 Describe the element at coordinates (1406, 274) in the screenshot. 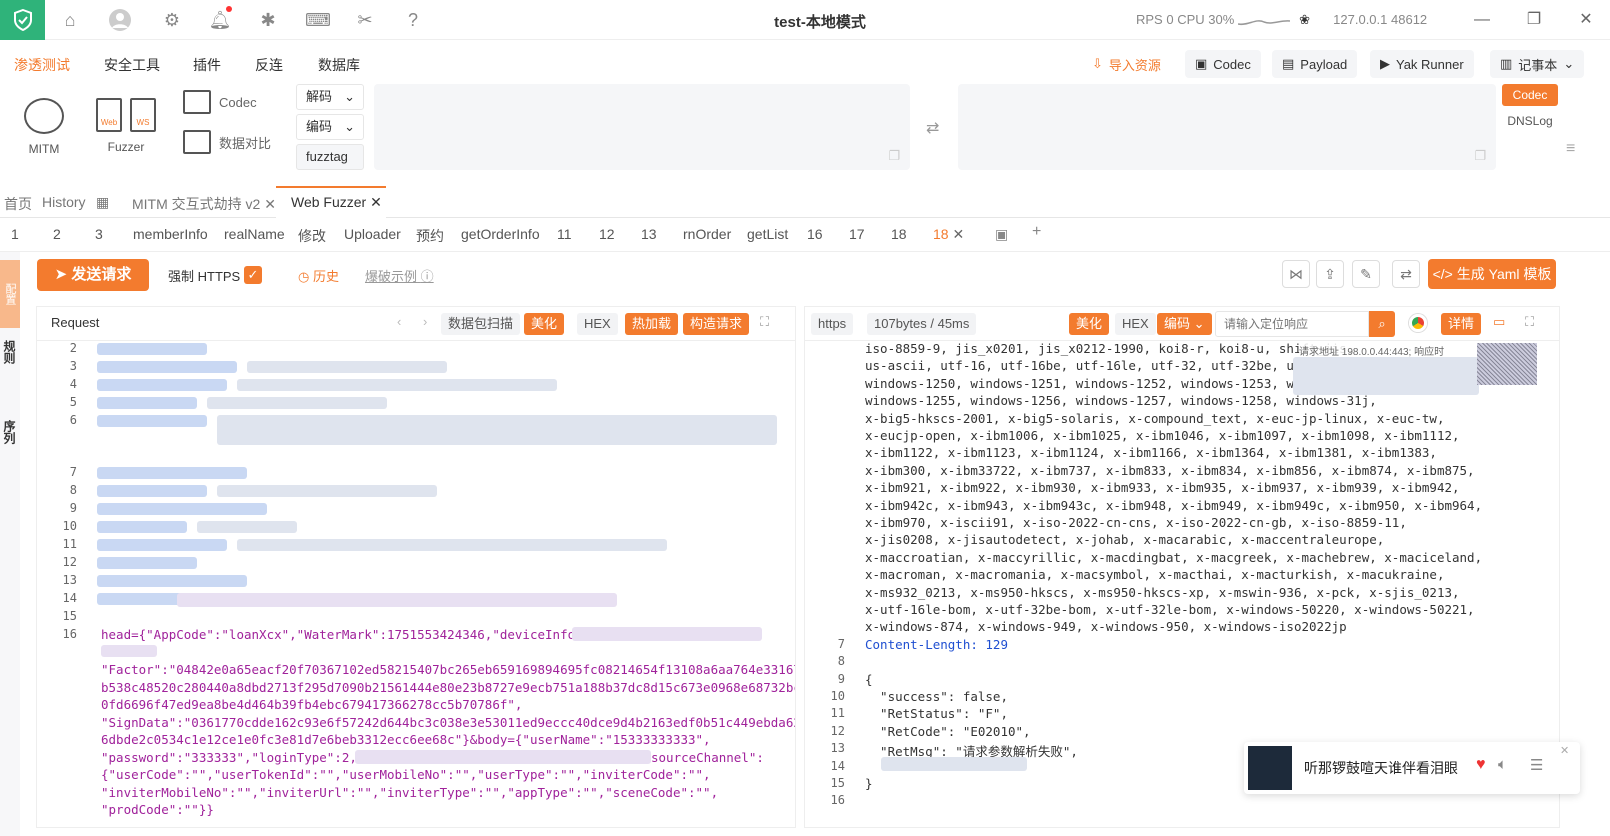

I see `swap-panels-icon: ⇄` at that location.